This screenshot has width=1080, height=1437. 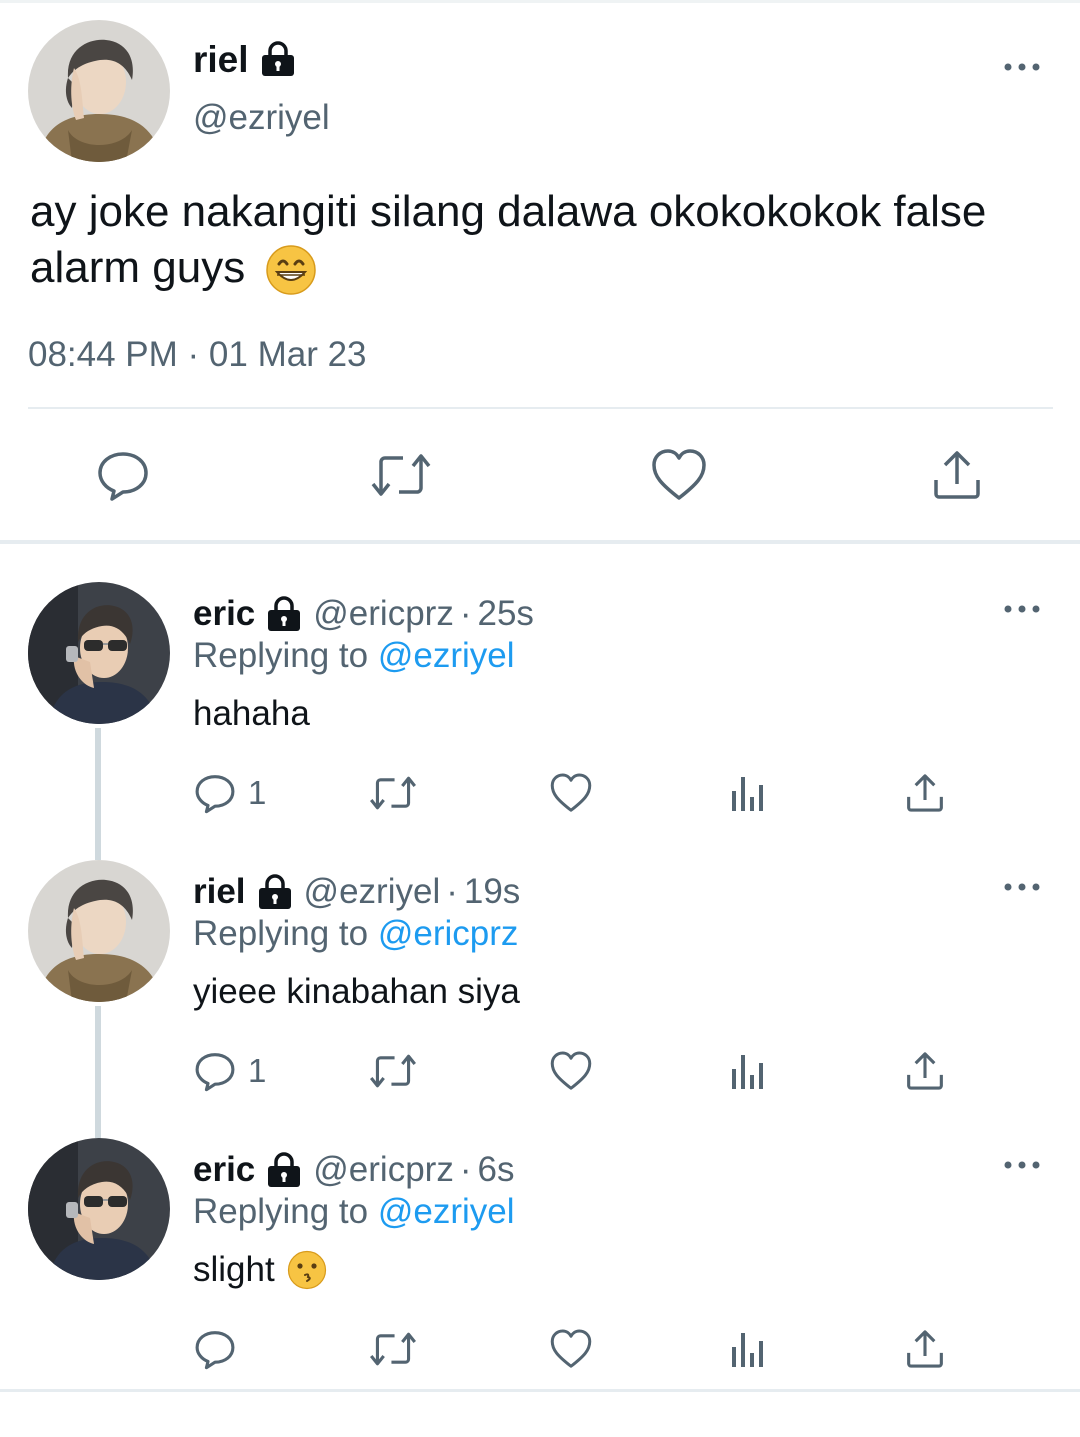 I want to click on reply-text-body: slight, so click(x=234, y=1269).